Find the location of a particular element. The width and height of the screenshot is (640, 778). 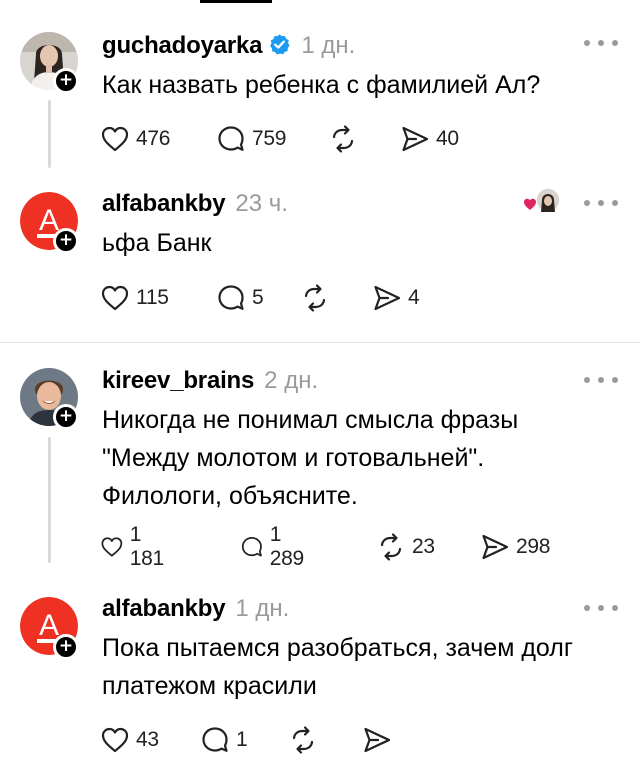

share-button: 298 is located at coordinates (515, 547).